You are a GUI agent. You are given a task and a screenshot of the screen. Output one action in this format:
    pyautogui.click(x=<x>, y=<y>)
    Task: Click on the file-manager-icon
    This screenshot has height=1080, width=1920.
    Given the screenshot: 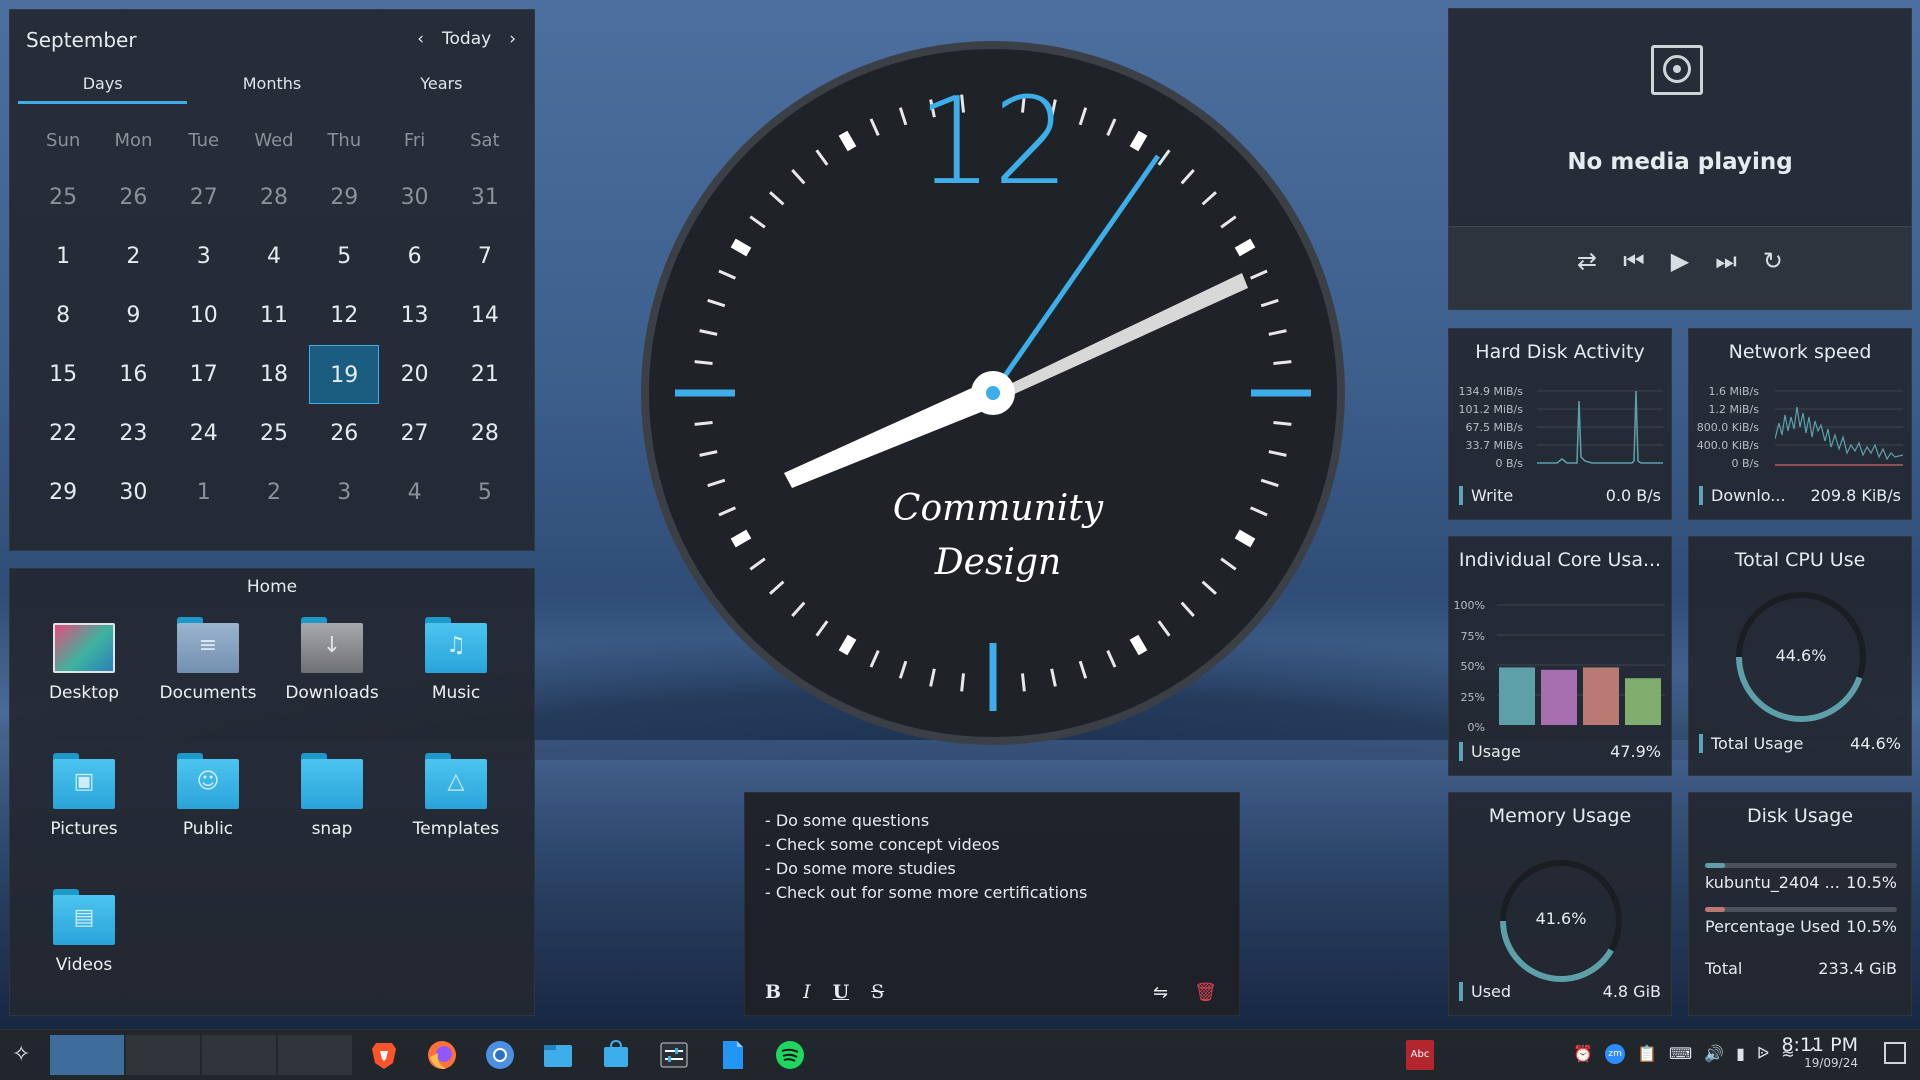 What is the action you would take?
    pyautogui.click(x=558, y=1055)
    